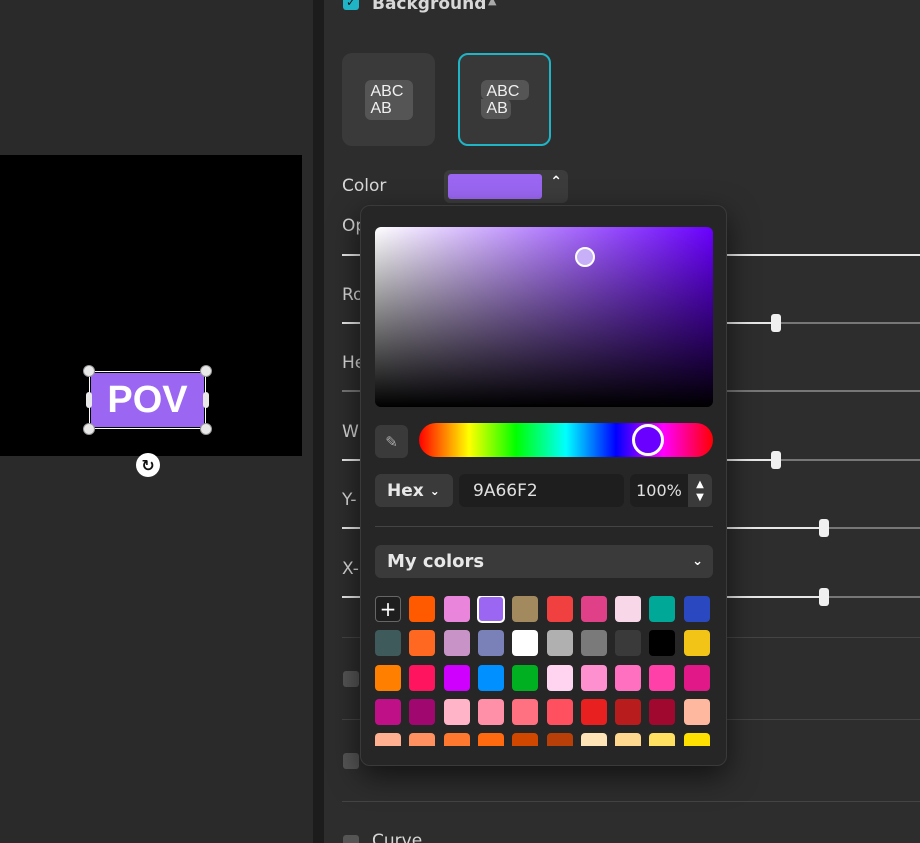 This screenshot has height=843, width=920. What do you see at coordinates (397, 837) in the screenshot?
I see `curve-section-title: Curve` at bounding box center [397, 837].